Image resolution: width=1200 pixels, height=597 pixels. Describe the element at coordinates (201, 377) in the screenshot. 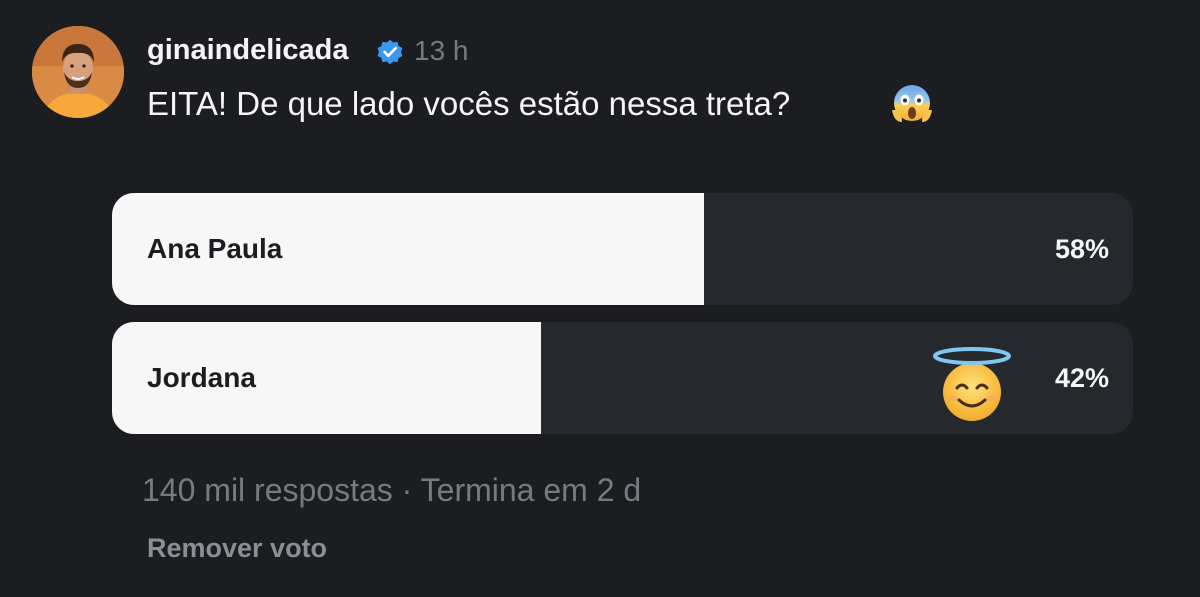

I see `poll-option-label: Jordana` at that location.